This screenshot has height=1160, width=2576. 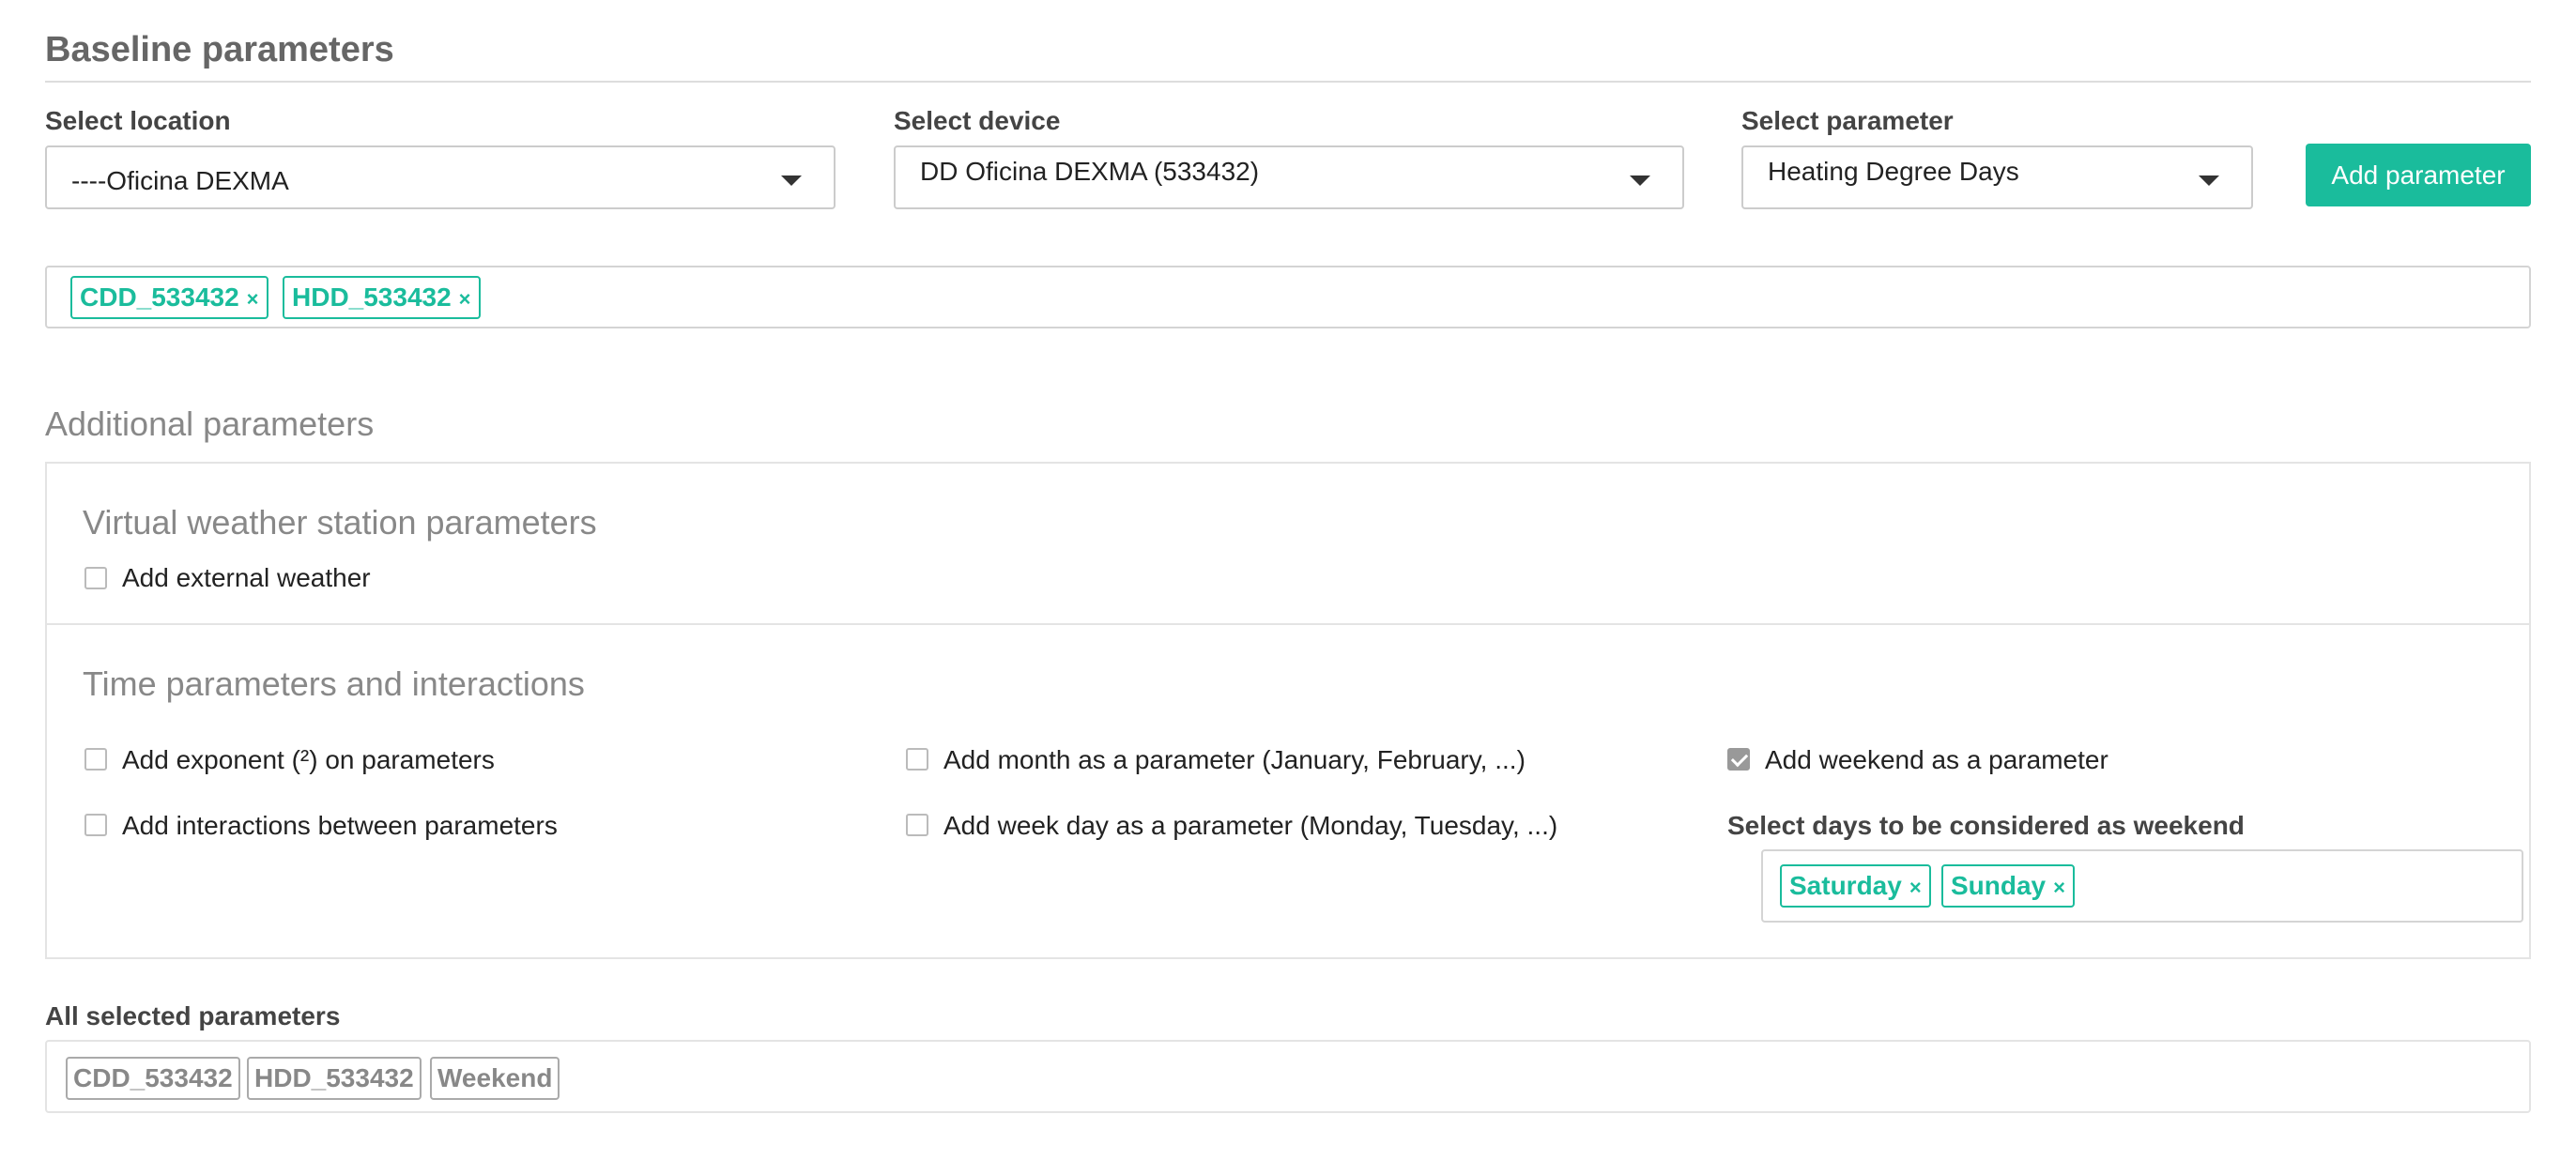 What do you see at coordinates (1894, 171) in the screenshot?
I see `parameter-select-value: Heating Degree Days` at bounding box center [1894, 171].